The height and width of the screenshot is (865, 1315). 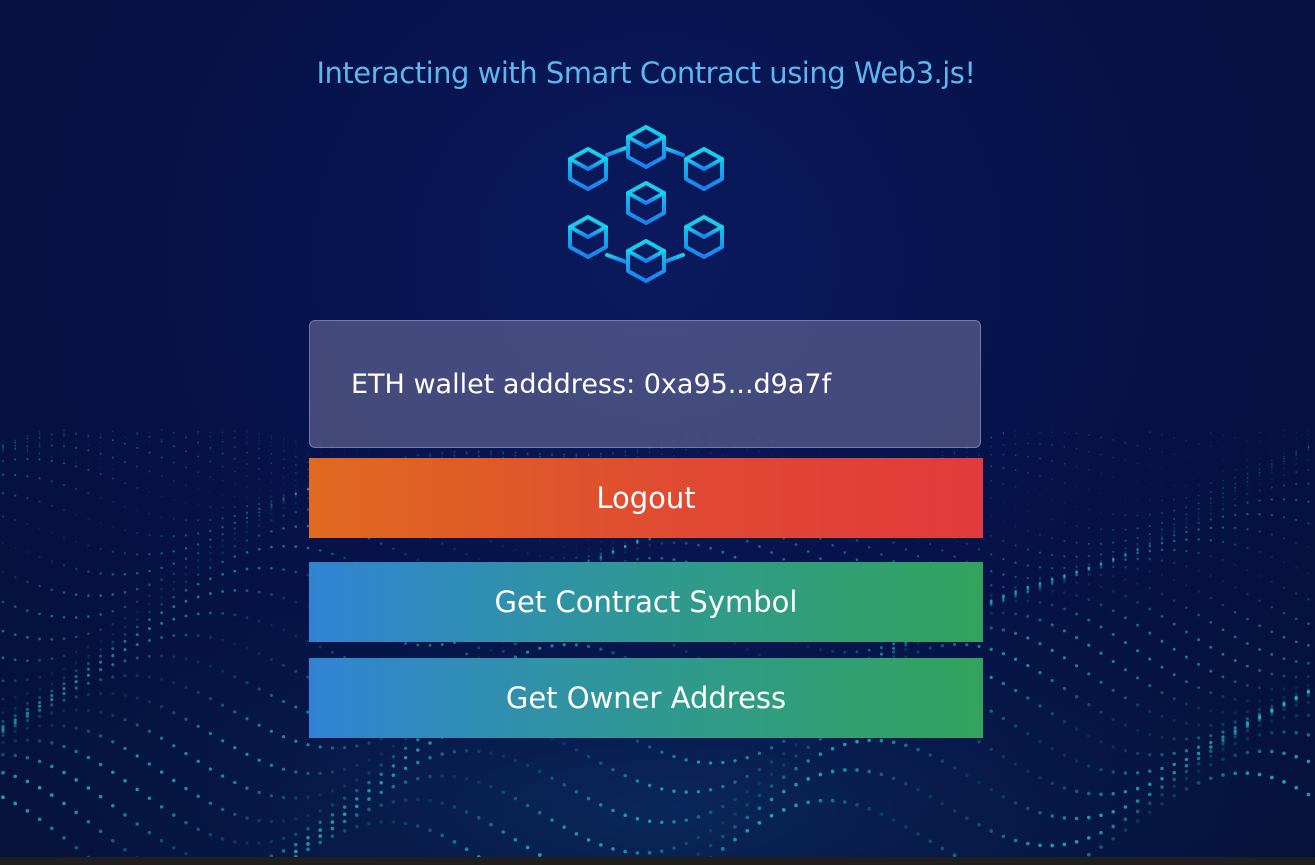 What do you see at coordinates (591, 384) in the screenshot?
I see `wallet-address-text: ETH wallet adddress: 0xa95...d9a7f` at bounding box center [591, 384].